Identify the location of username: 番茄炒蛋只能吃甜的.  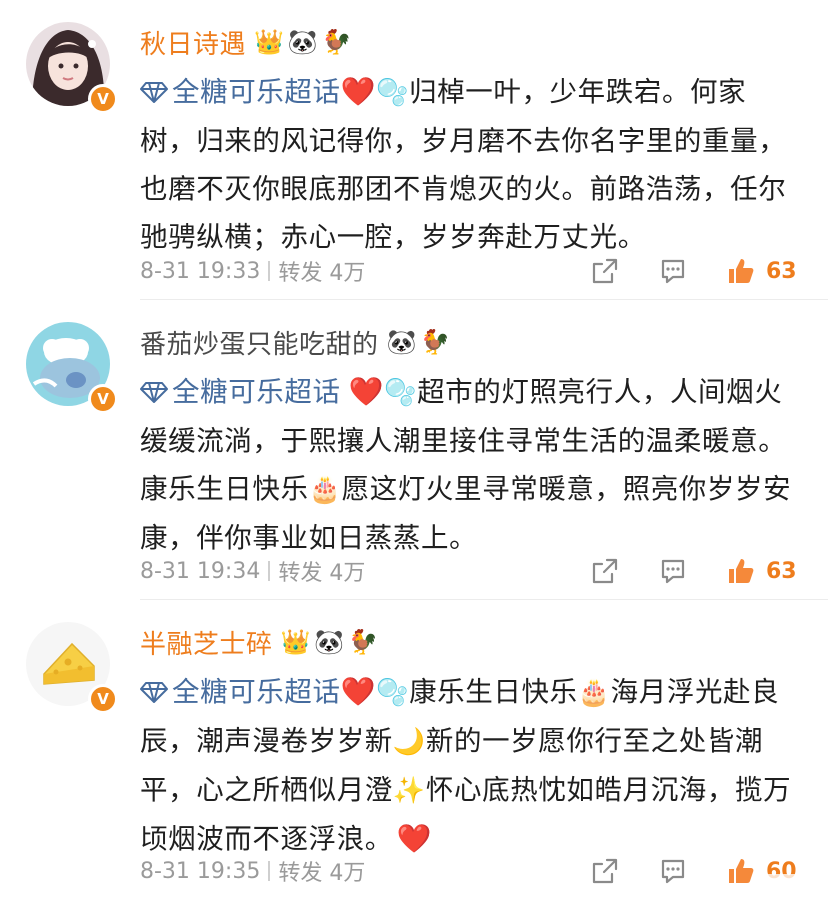
(259, 342).